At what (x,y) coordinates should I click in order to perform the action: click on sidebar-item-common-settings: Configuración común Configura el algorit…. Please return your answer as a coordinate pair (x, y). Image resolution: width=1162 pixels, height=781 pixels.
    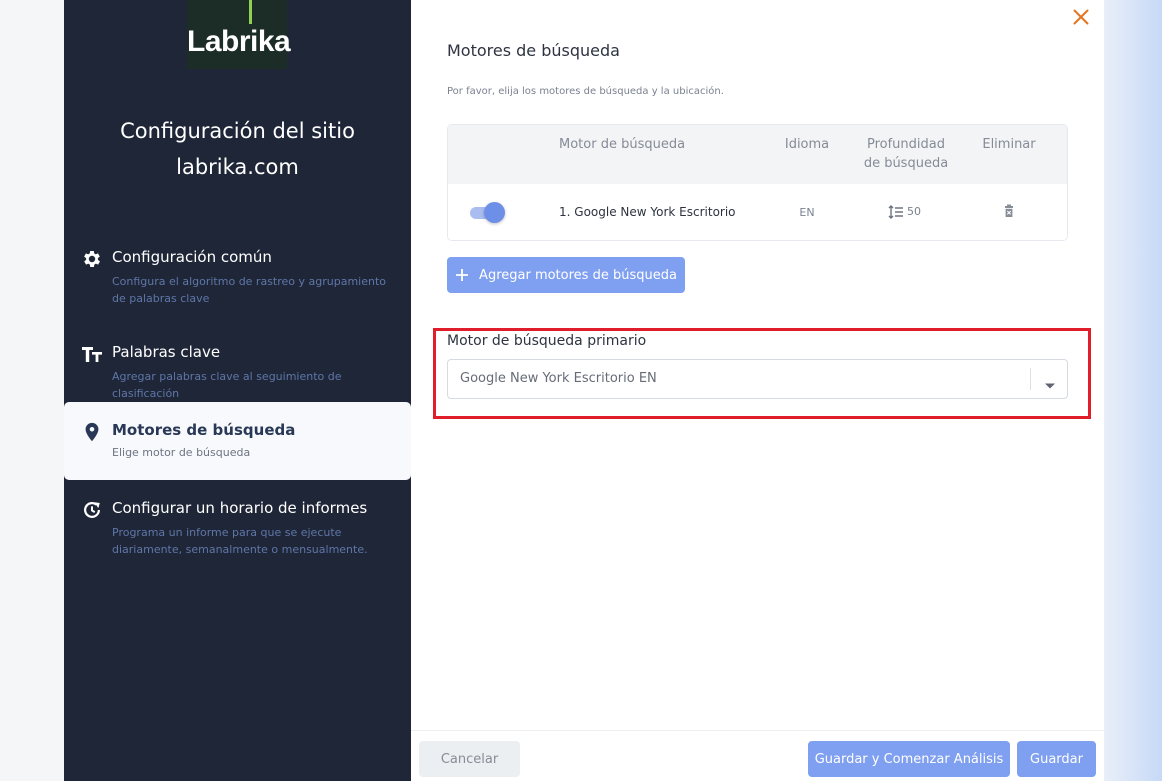
    Looking at the image, I should click on (237, 281).